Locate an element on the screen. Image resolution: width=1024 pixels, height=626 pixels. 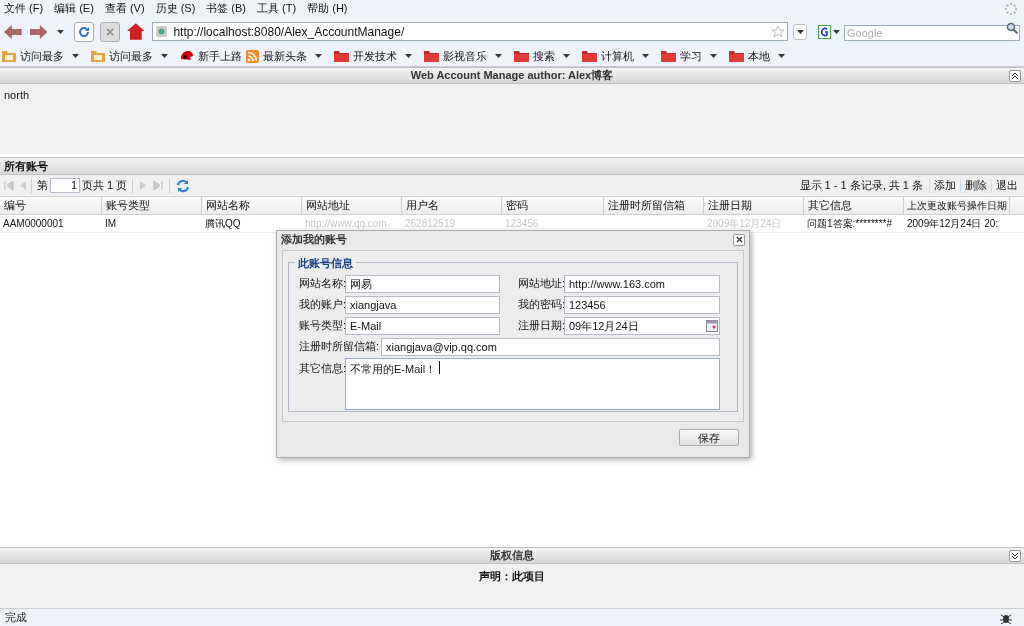
expand-down-icon is located at coordinates (1015, 556).